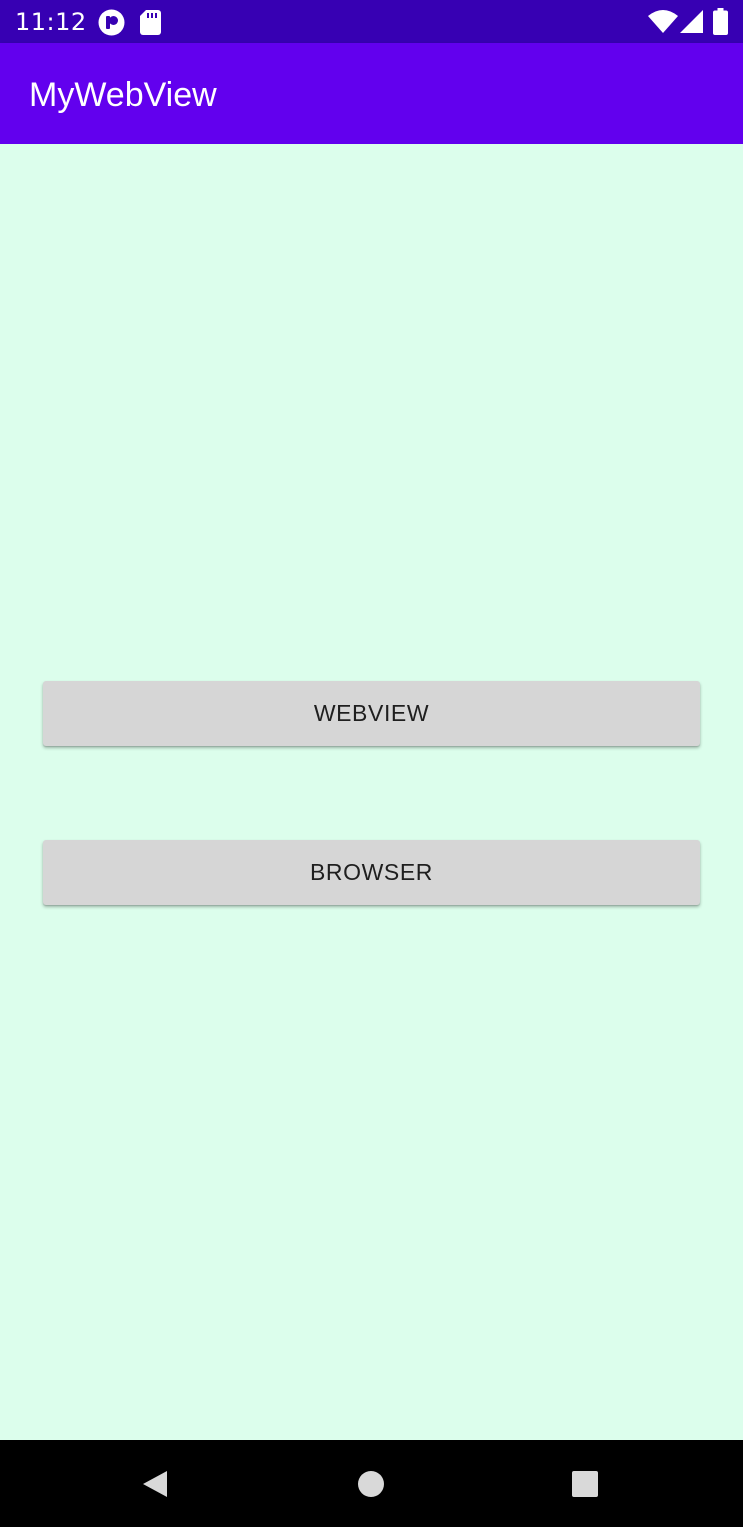  I want to click on app-title: MyWebView, so click(123, 95).